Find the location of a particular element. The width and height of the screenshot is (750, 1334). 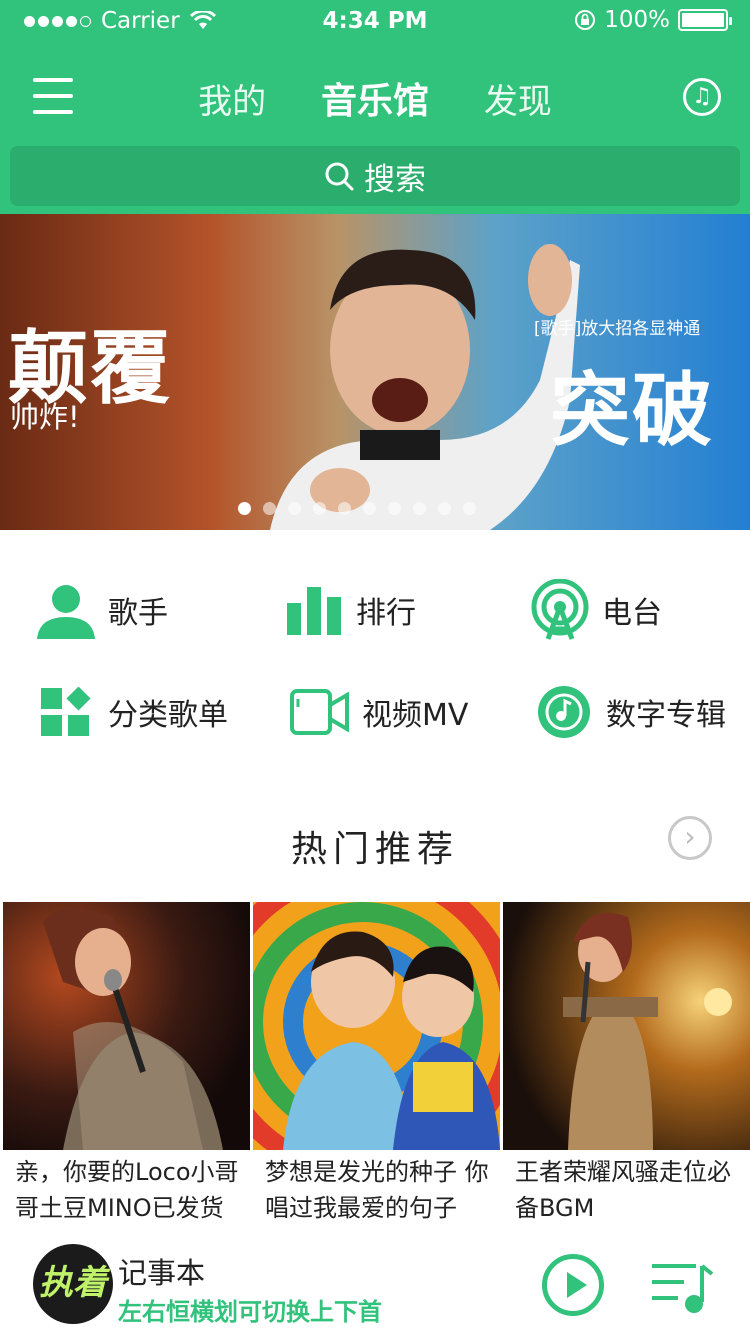

category-video-mv: 视频MV is located at coordinates (378, 712).